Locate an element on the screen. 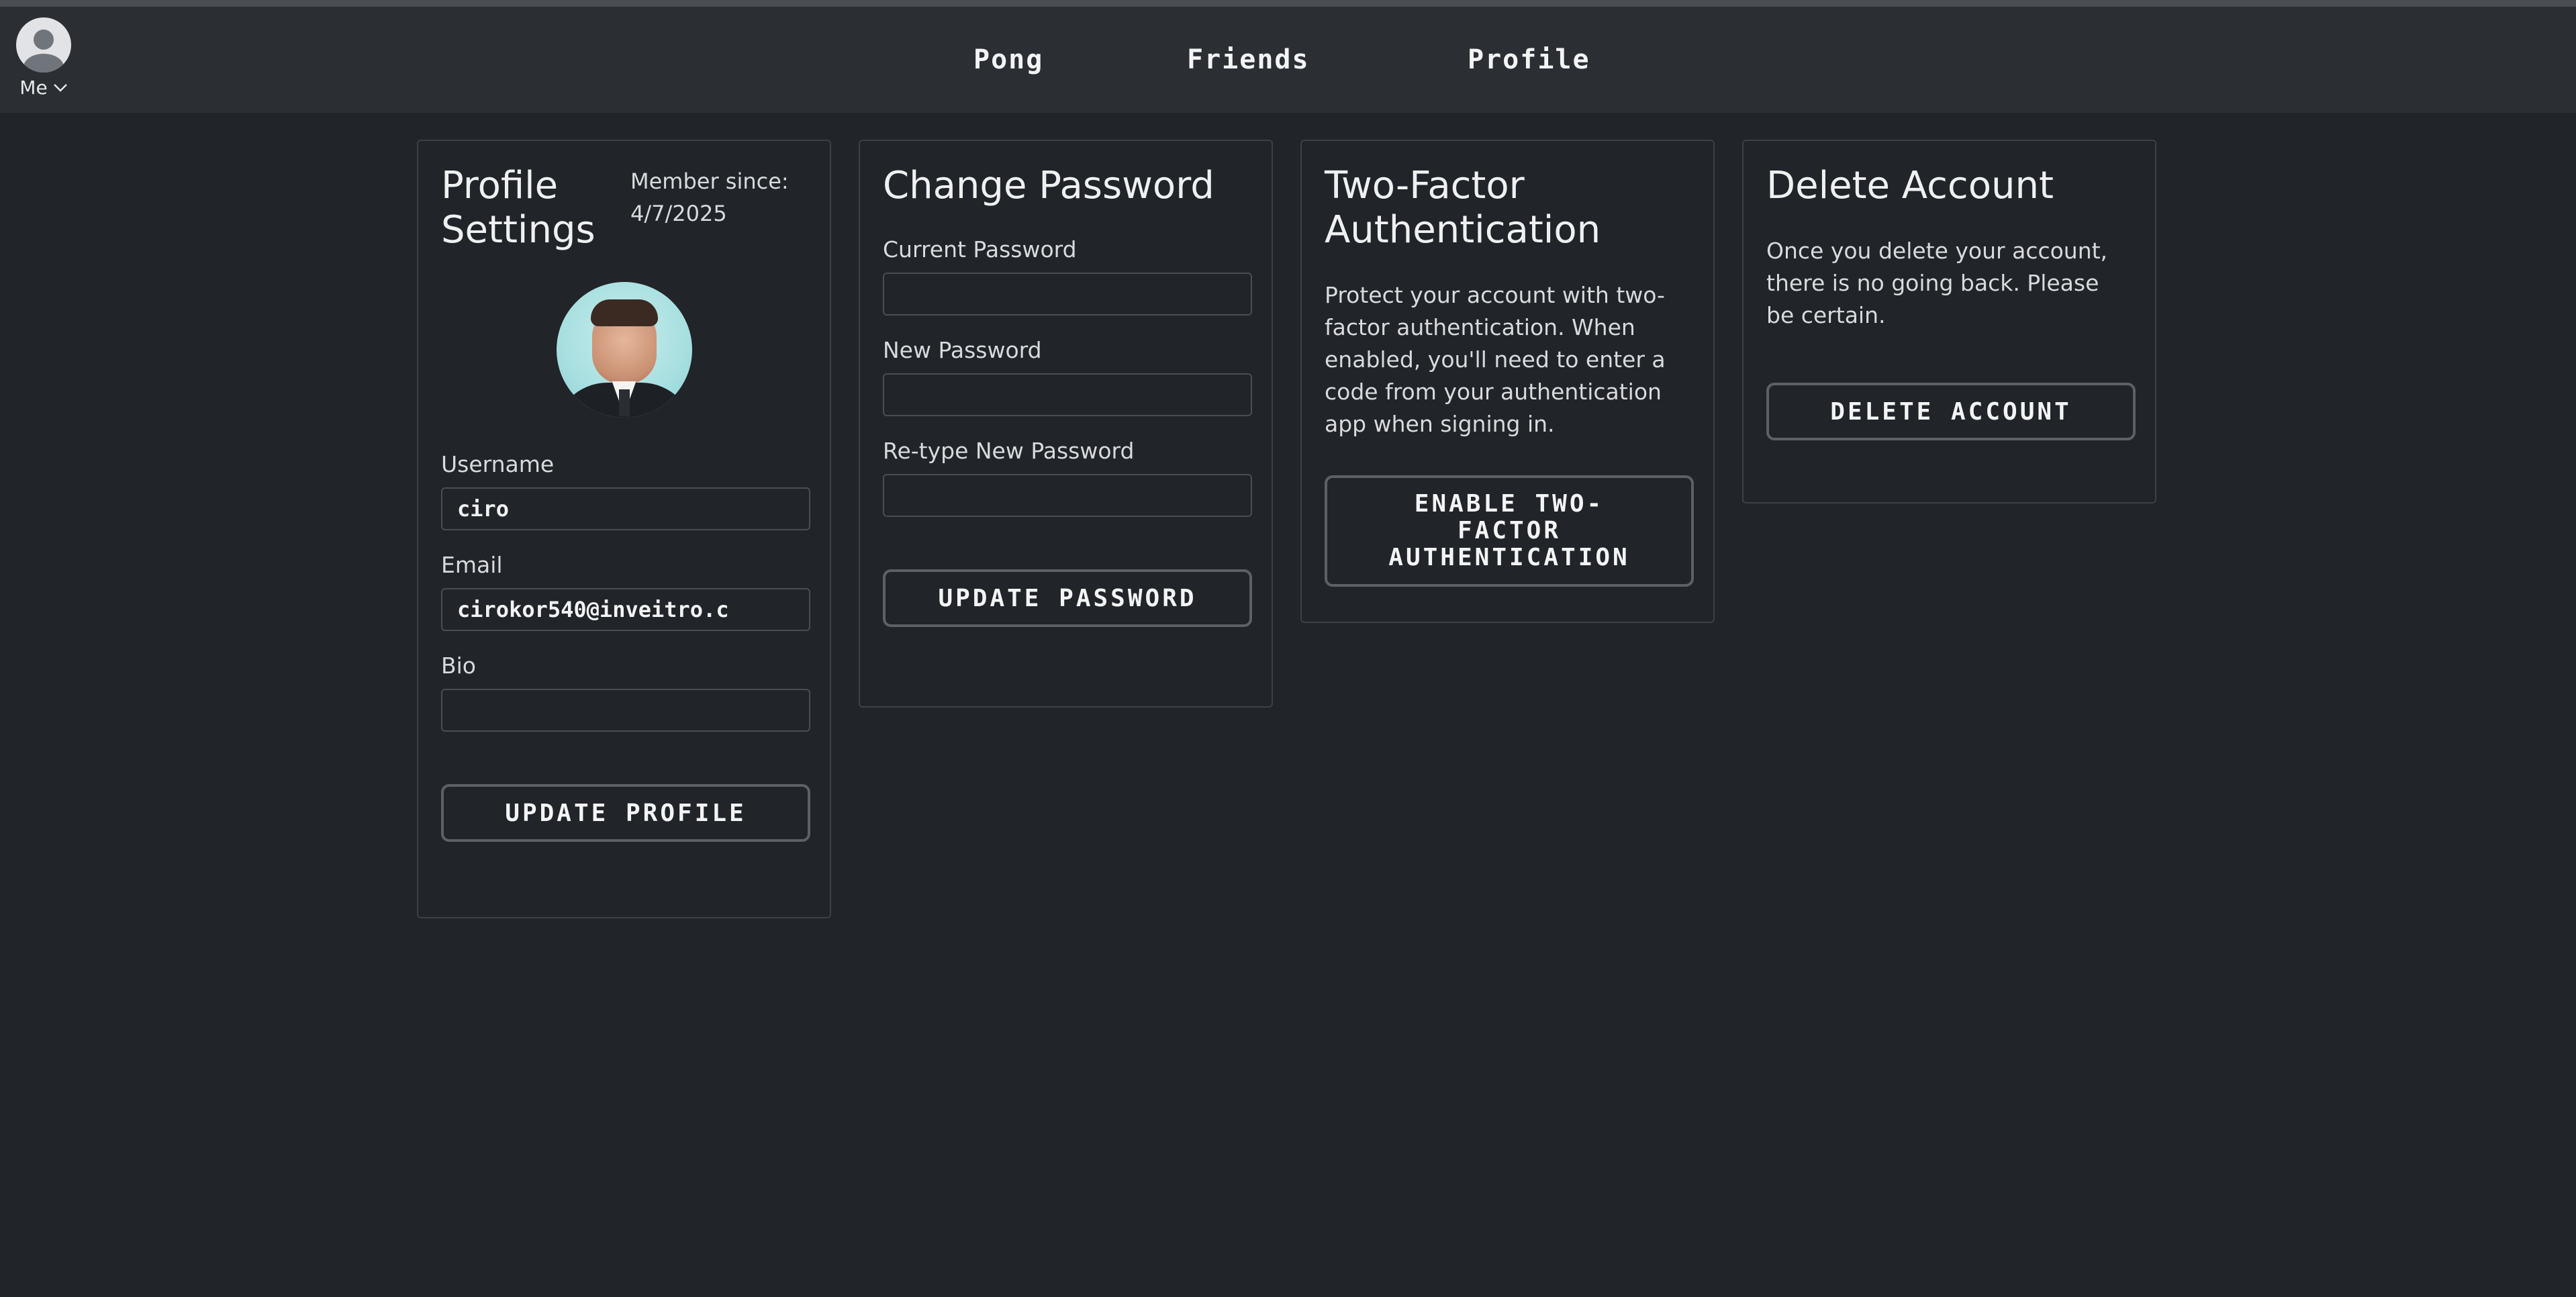 This screenshot has width=2576, height=1297. enable-two-factor-button: ENABLE TWO- FACTOR AUTHENTICATION is located at coordinates (1509, 531).